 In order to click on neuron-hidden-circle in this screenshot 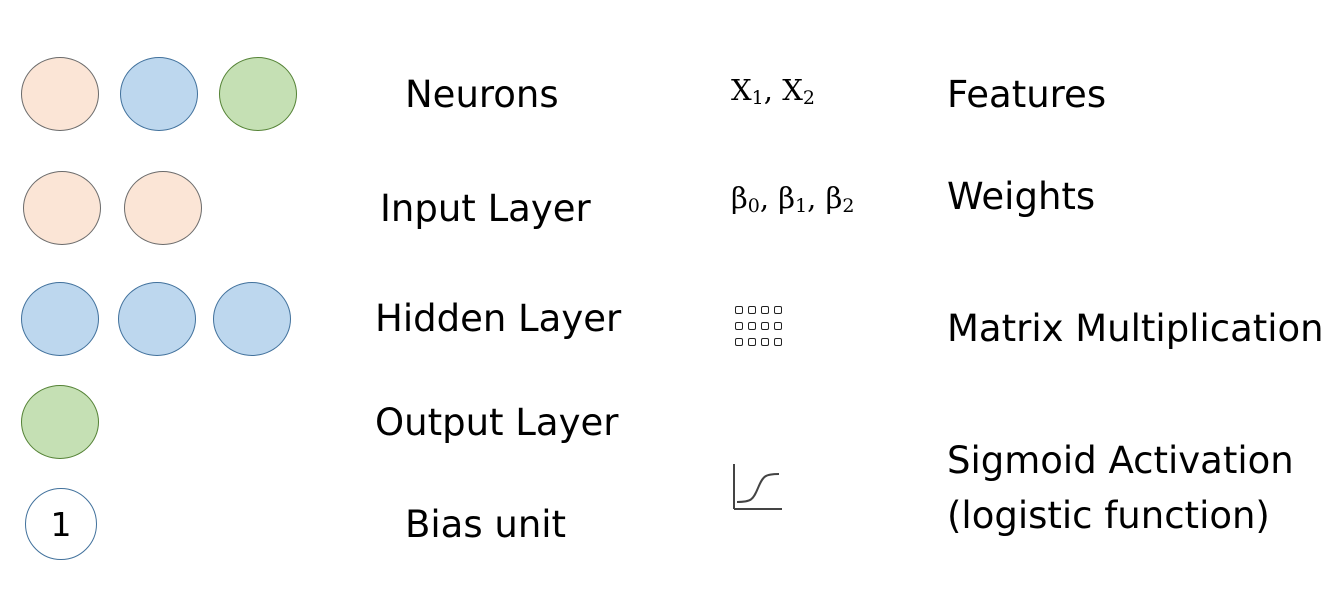, I will do `click(159, 94)`.